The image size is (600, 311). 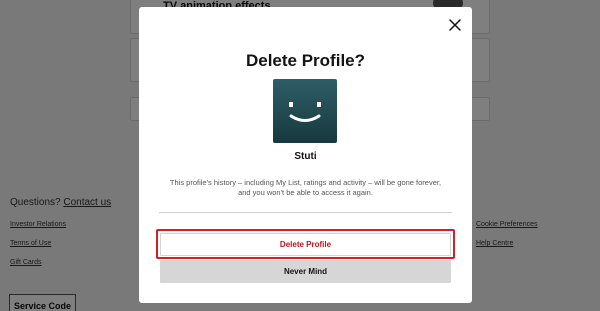 What do you see at coordinates (305, 111) in the screenshot?
I see `smiley-face-icon` at bounding box center [305, 111].